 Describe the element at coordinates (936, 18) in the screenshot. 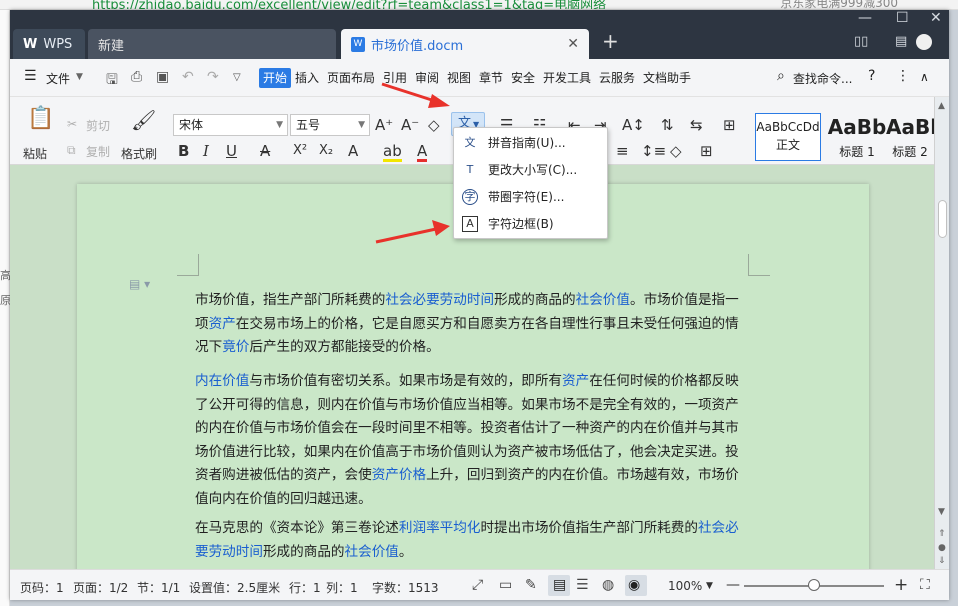

I see `close-window-button: ✕` at that location.